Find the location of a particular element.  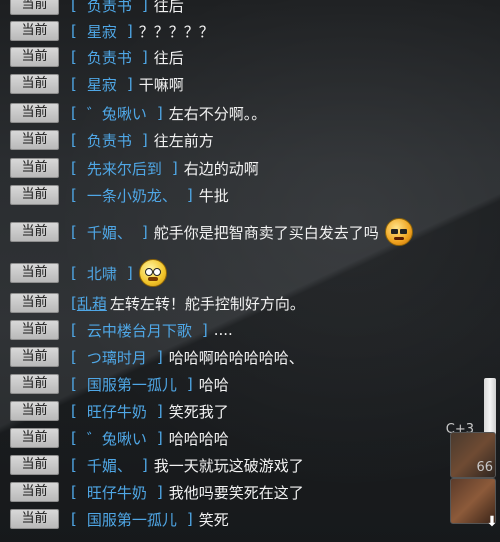

player-name: 云中楼台月下歌 is located at coordinates (139, 330).